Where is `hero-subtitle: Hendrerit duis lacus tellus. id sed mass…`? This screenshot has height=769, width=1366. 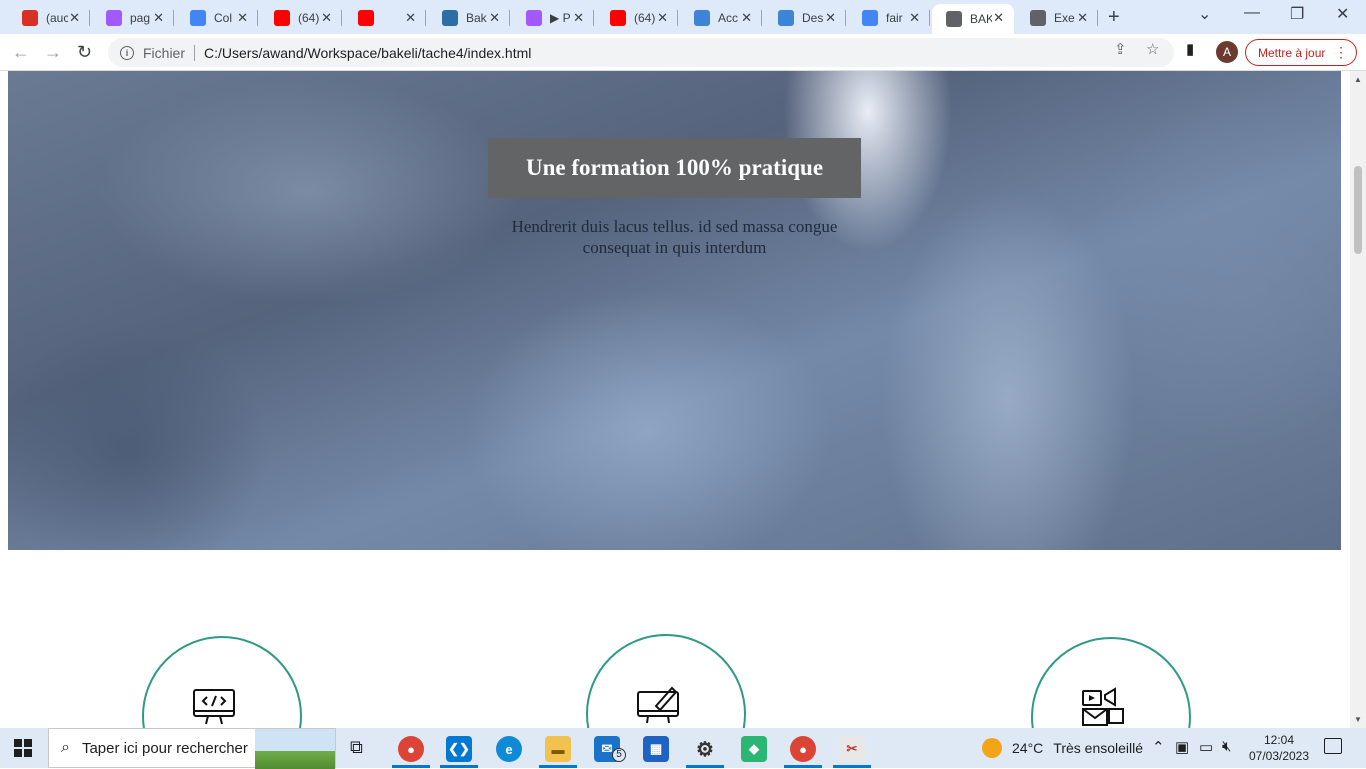
hero-subtitle: Hendrerit duis lacus tellus. id sed mass… is located at coordinates (674, 237).